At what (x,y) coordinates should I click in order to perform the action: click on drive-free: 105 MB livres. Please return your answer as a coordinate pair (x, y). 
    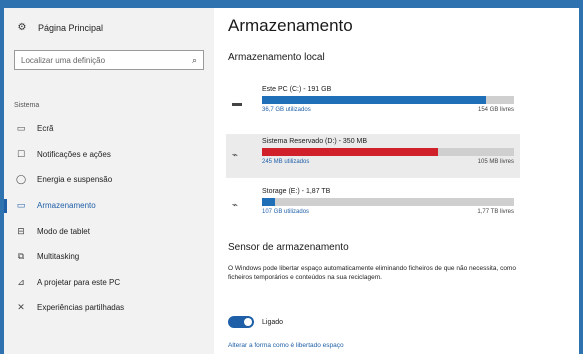
    Looking at the image, I should click on (495, 162).